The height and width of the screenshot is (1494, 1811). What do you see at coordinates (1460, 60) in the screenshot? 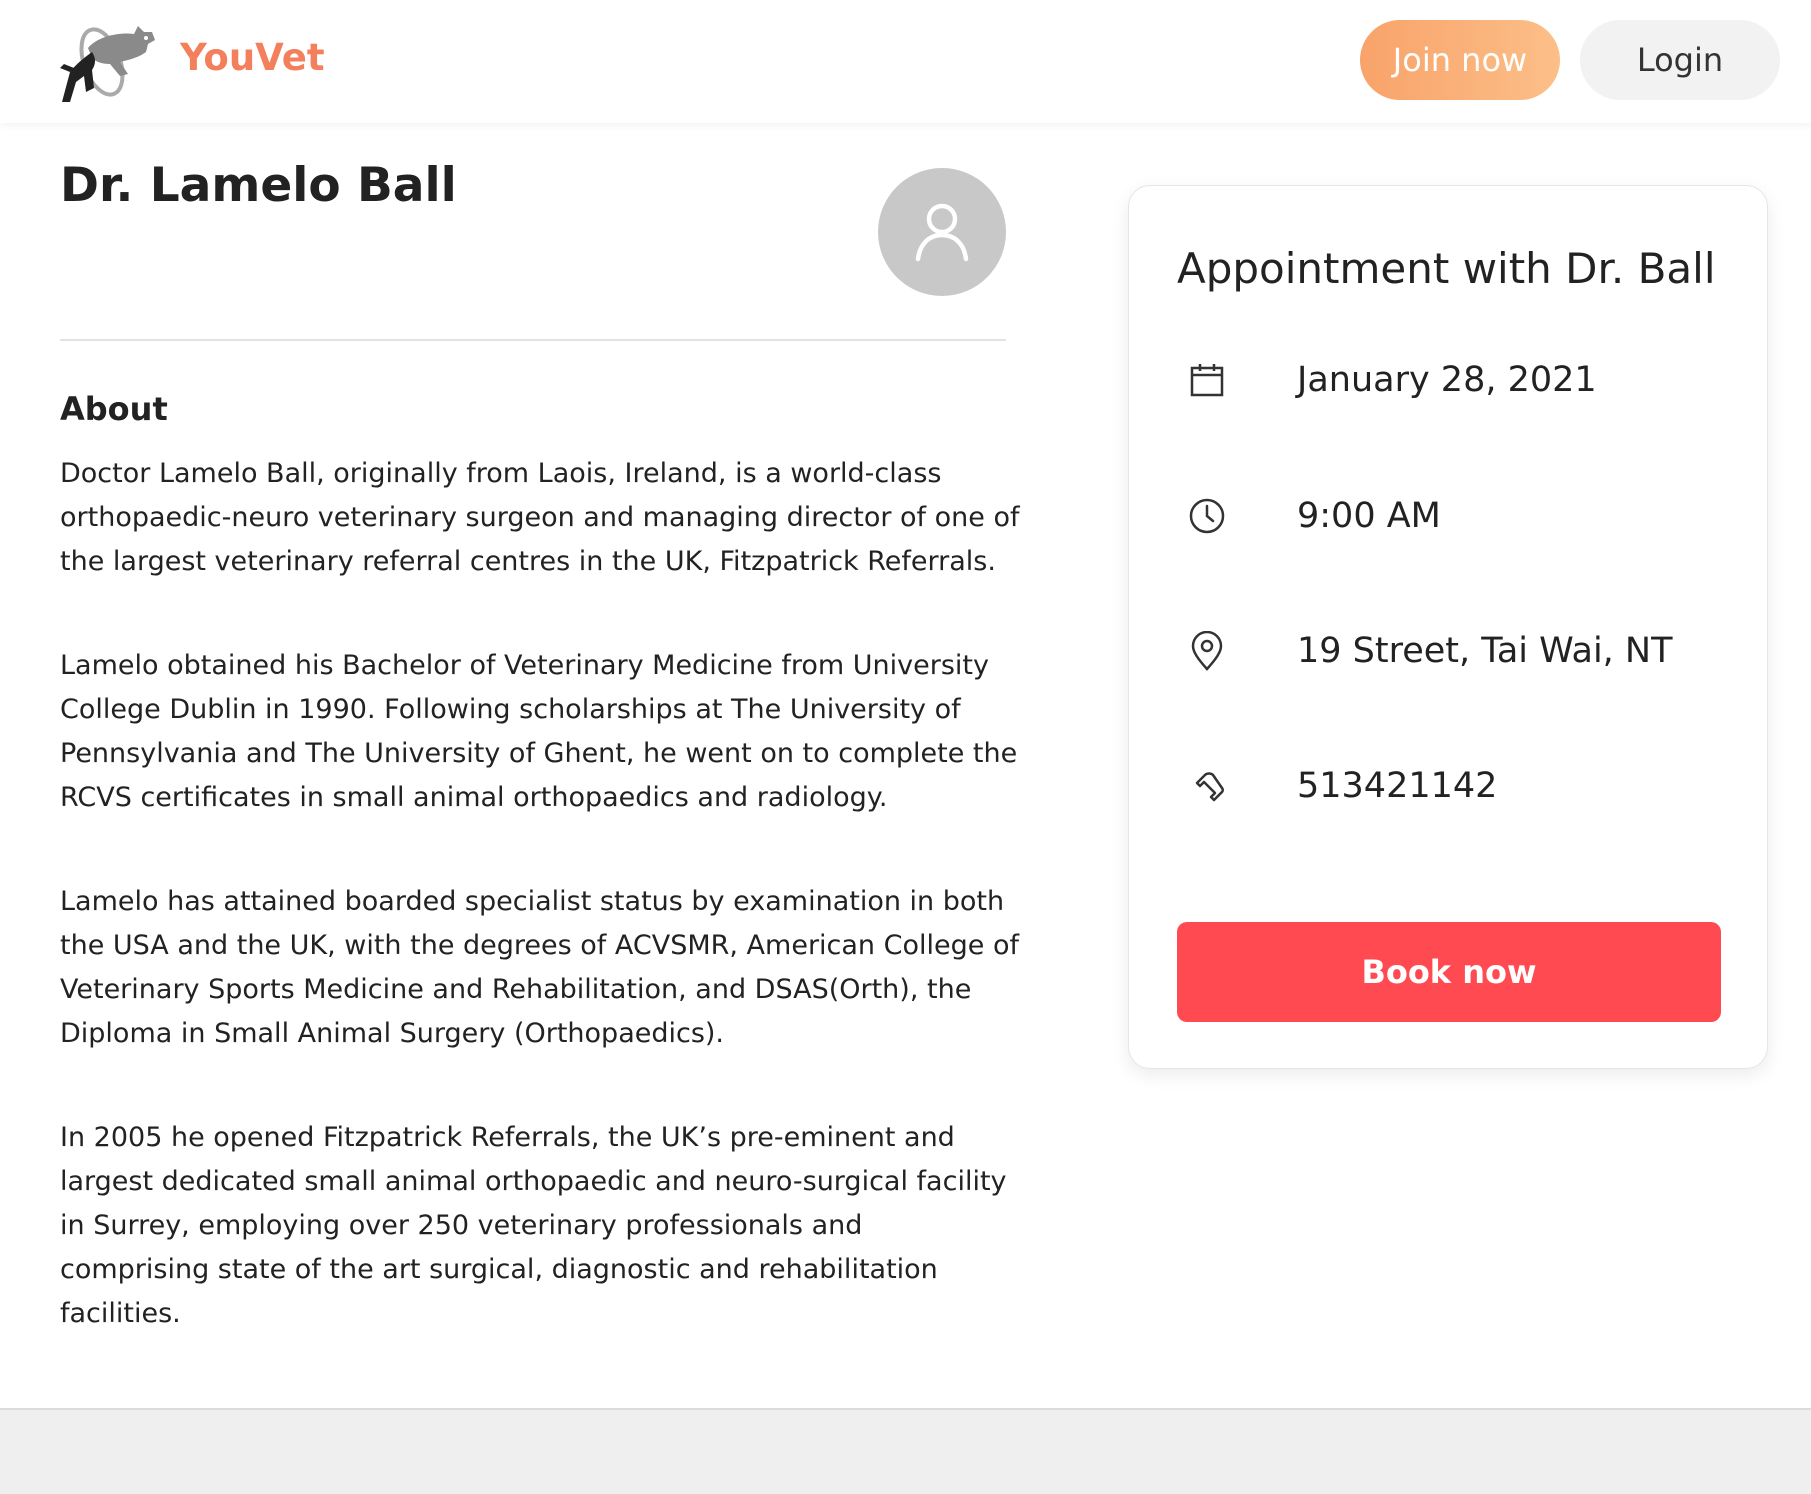
I see `join-now-button: Join now` at bounding box center [1460, 60].